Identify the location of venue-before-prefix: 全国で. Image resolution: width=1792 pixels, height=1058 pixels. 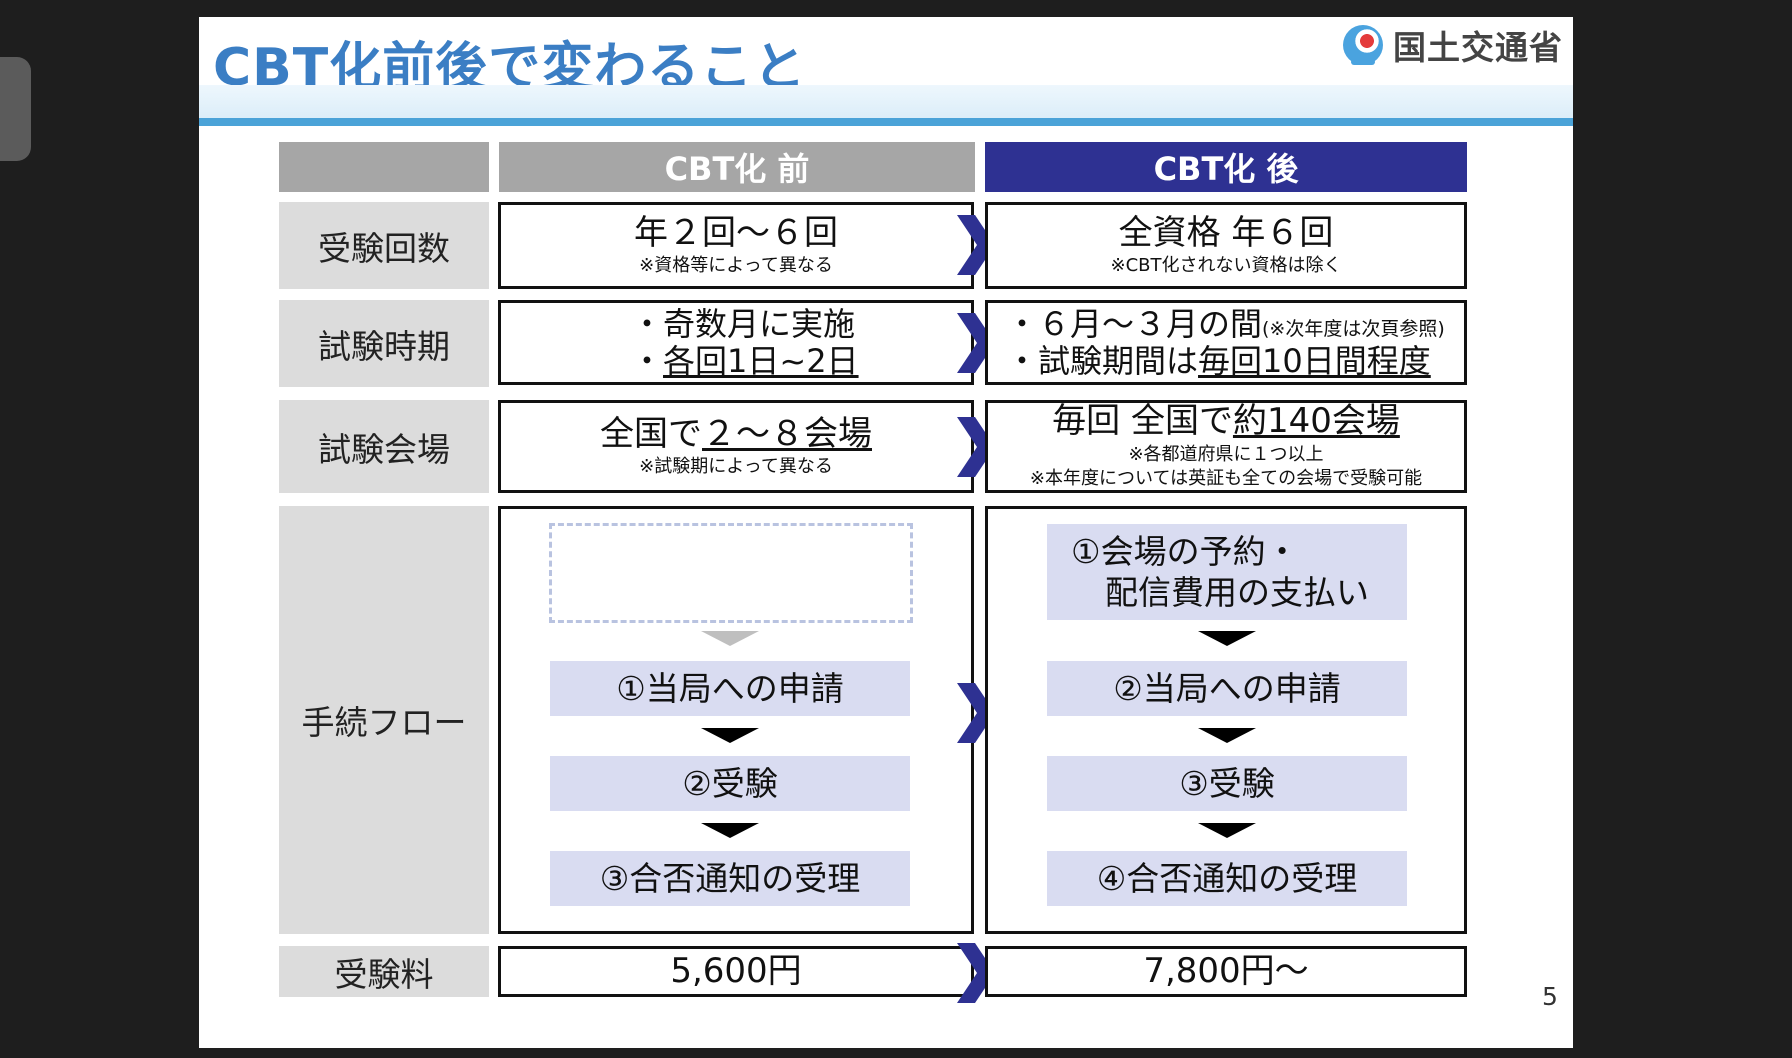
(651, 433).